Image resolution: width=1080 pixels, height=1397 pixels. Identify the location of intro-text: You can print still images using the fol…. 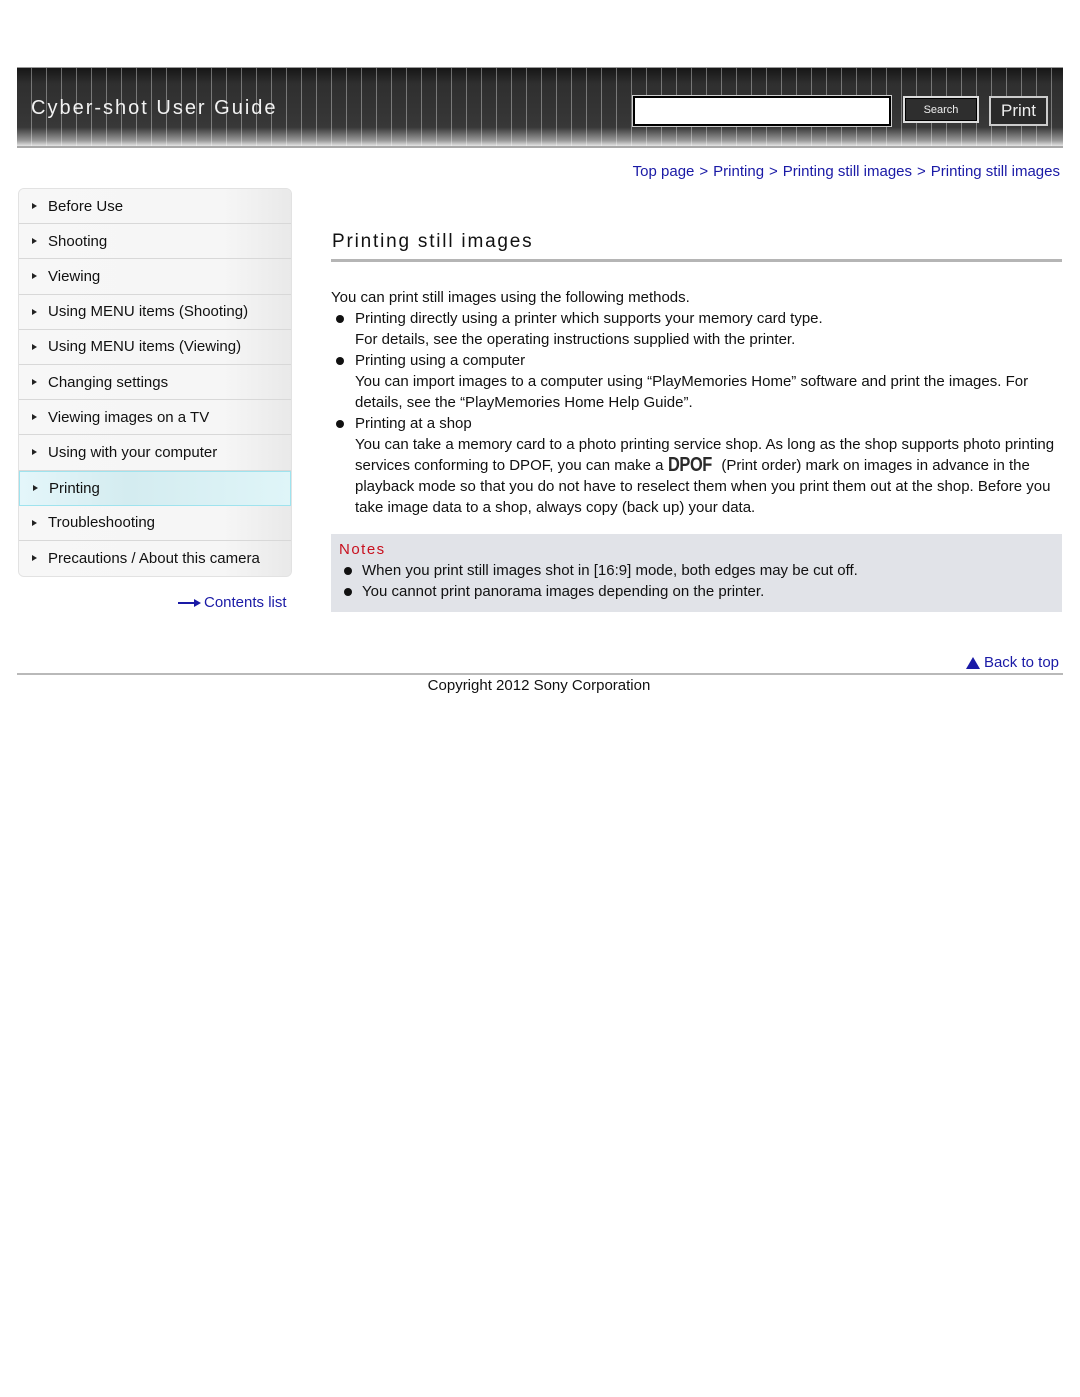
(510, 297).